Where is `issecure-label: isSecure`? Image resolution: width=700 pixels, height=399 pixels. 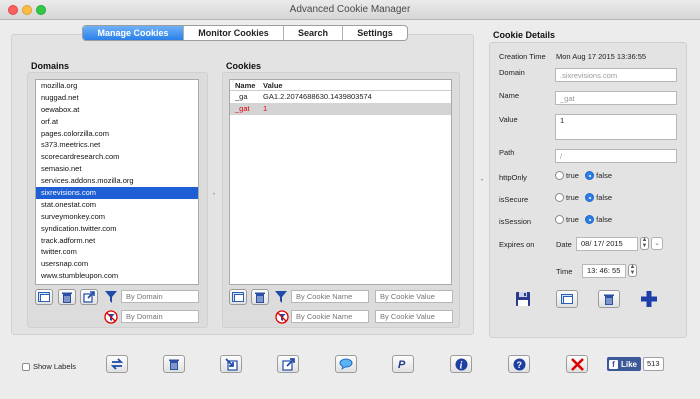 issecure-label: isSecure is located at coordinates (514, 199).